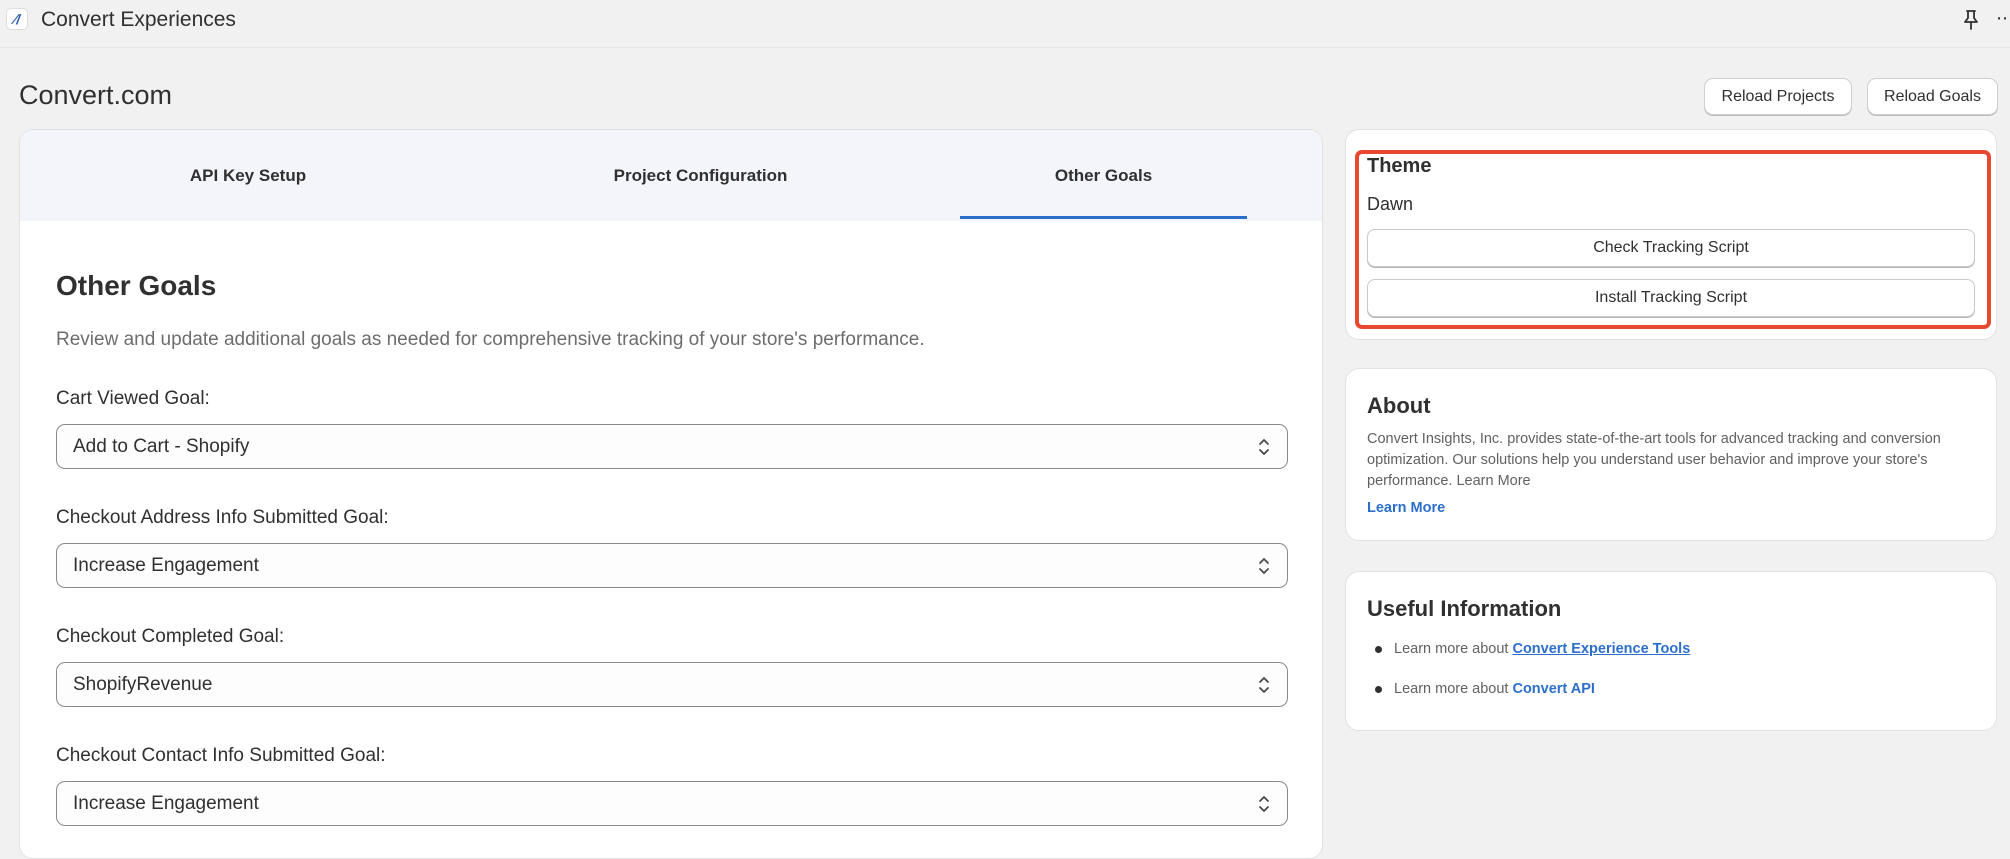  Describe the element at coordinates (133, 398) in the screenshot. I see `cart-viewed-goal-label: Cart Viewed Goal:` at that location.